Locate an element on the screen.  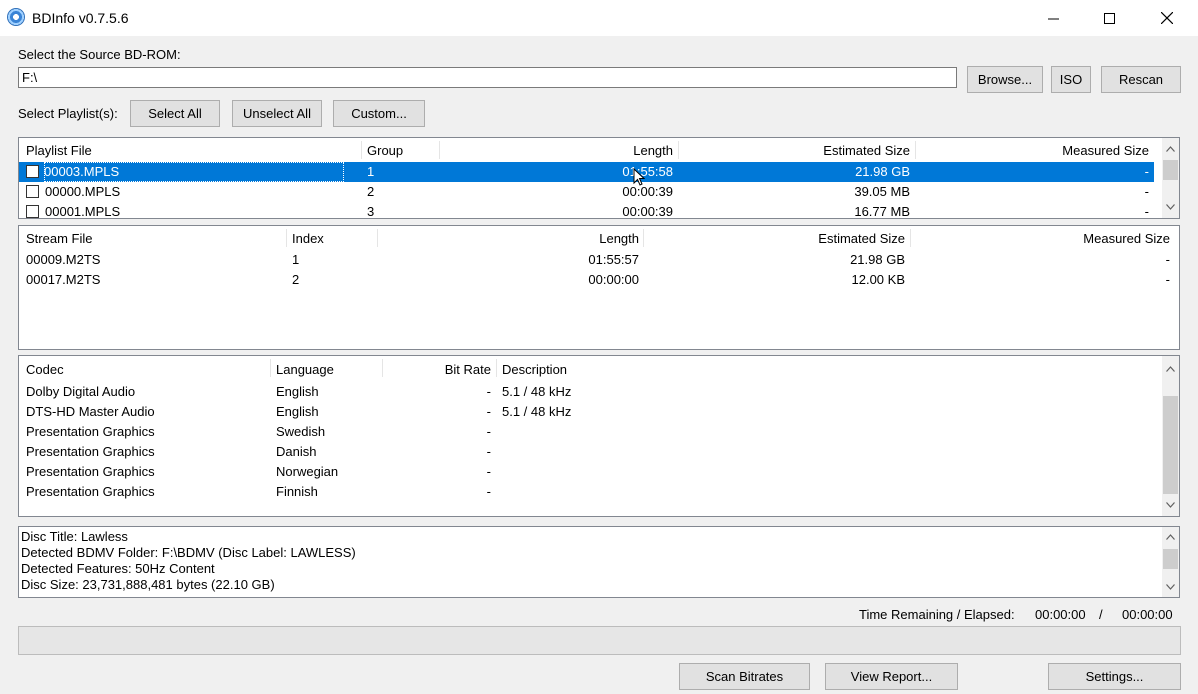
unselect-all-button: Unselect All is located at coordinates (277, 113).